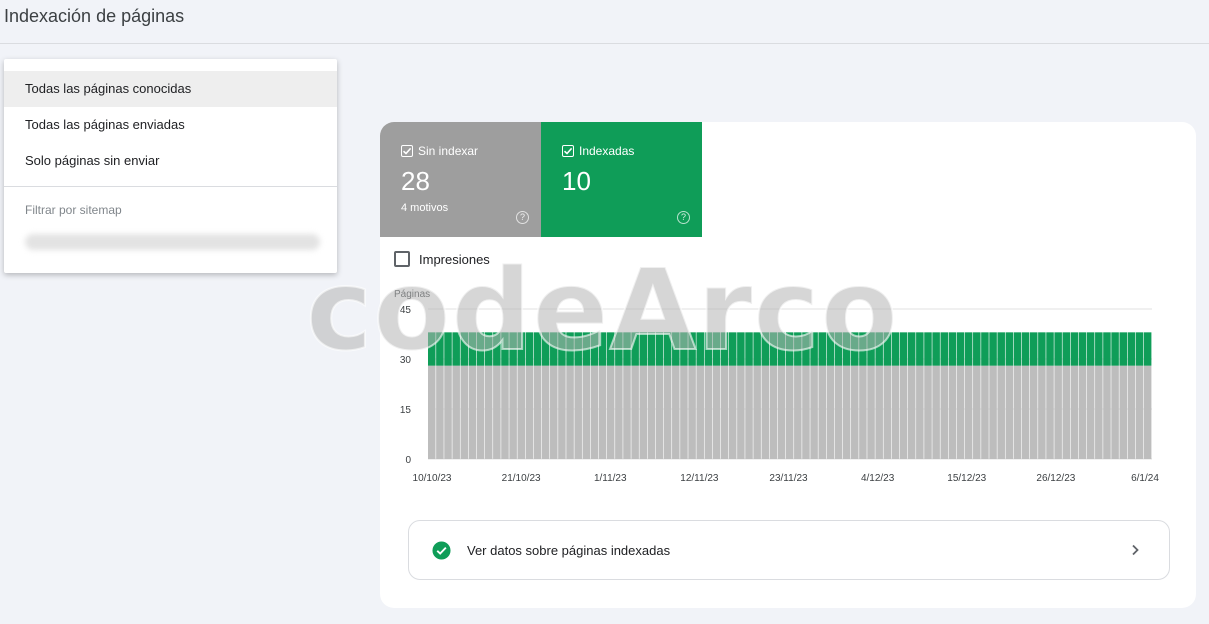 The height and width of the screenshot is (624, 1209). Describe the element at coordinates (610, 478) in the screenshot. I see `x-tick-label: 1/11/23` at that location.